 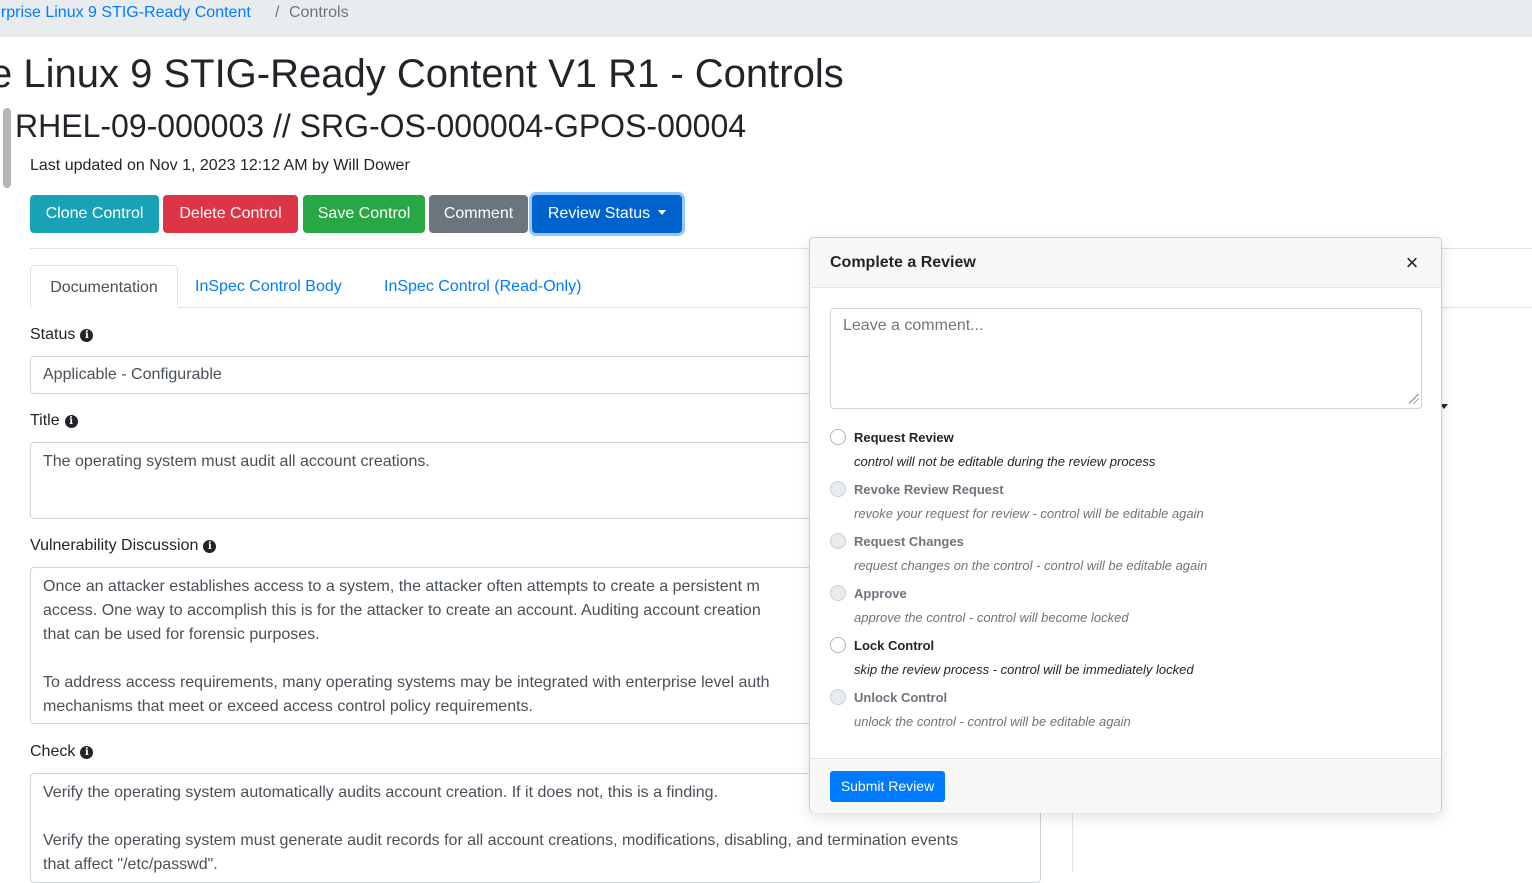 I want to click on status-label: Status i, so click(x=62, y=335).